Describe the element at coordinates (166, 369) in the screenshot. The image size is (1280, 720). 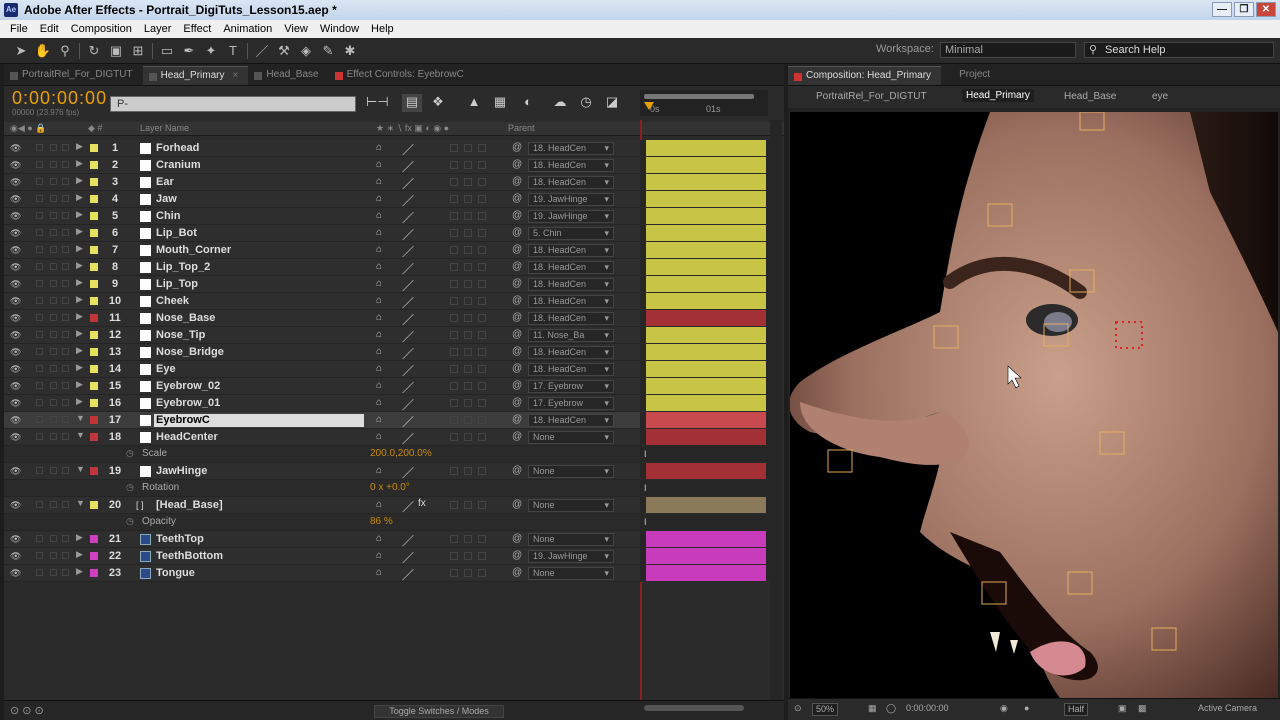
I see `layer-name: Eye` at that location.